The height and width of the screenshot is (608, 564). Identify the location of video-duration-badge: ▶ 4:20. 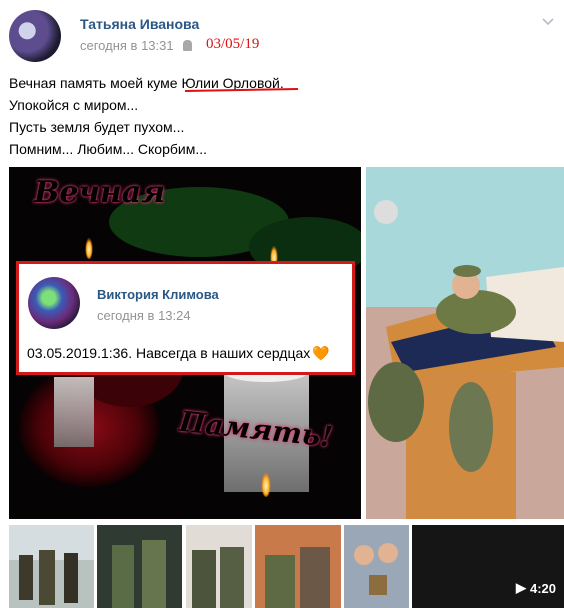
(536, 588).